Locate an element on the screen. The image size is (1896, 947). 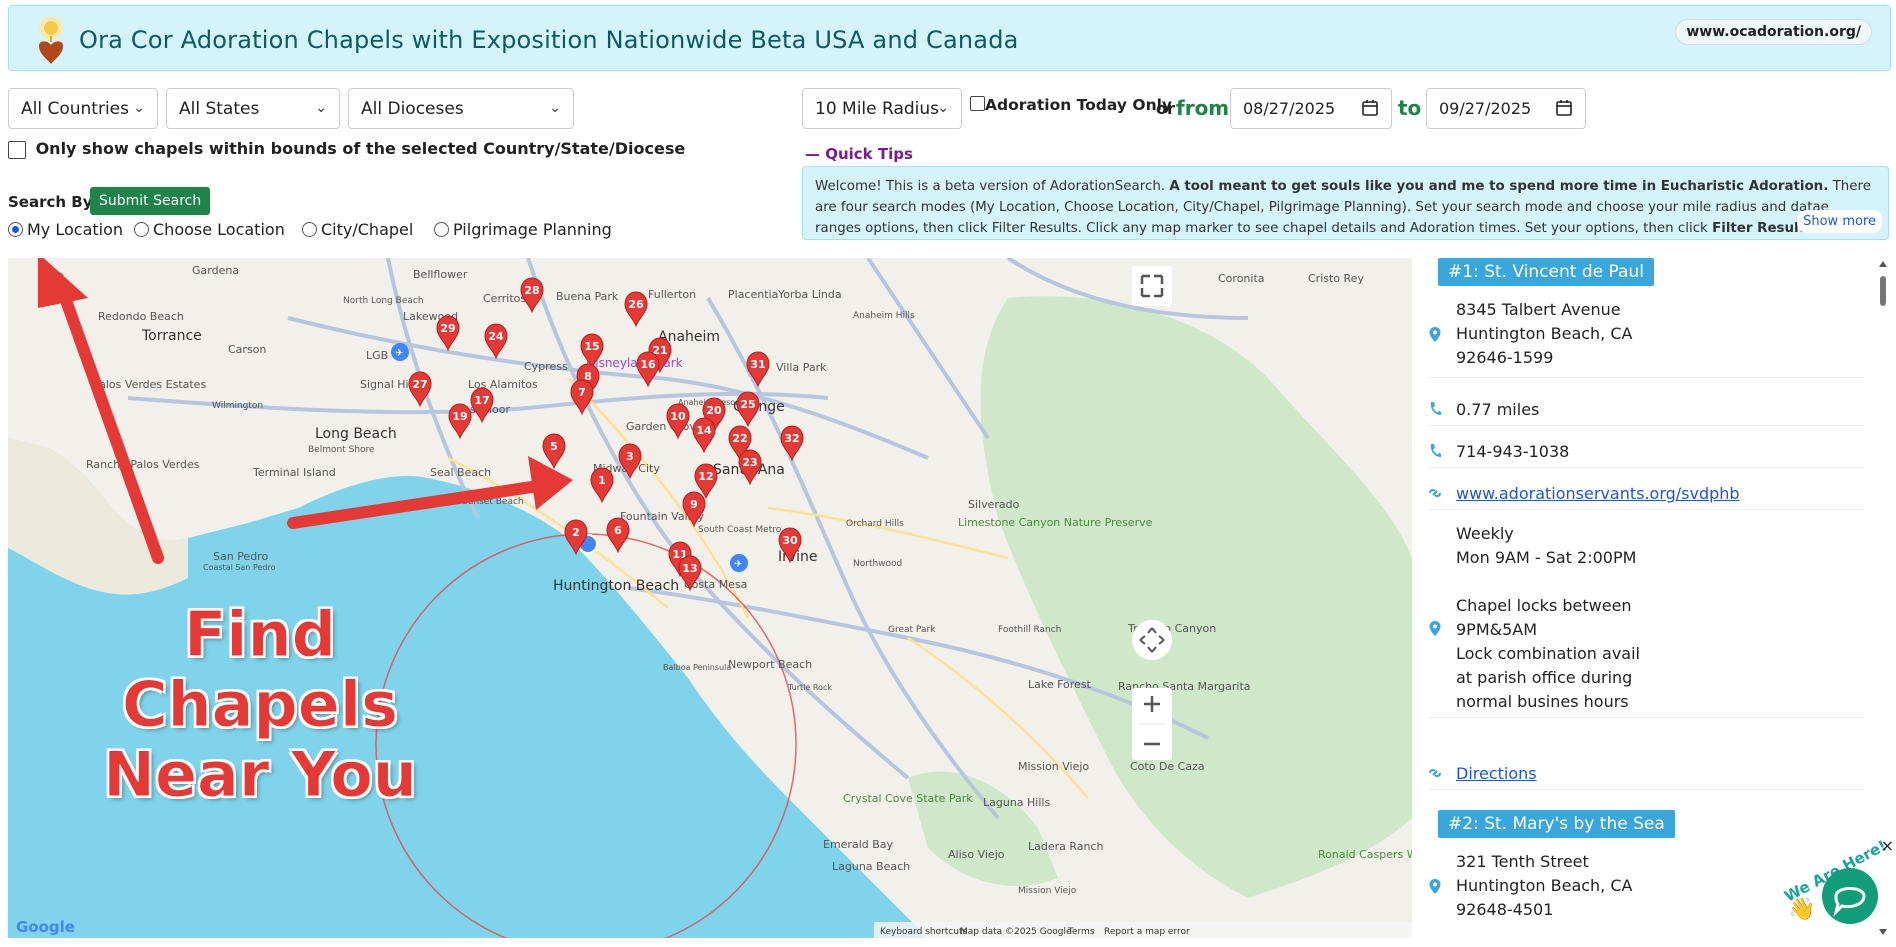
state-select-value: All States is located at coordinates (219, 109).